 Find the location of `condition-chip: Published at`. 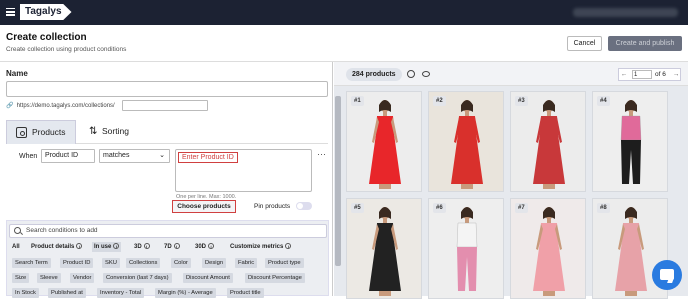

condition-chip: Published at is located at coordinates (67, 293).